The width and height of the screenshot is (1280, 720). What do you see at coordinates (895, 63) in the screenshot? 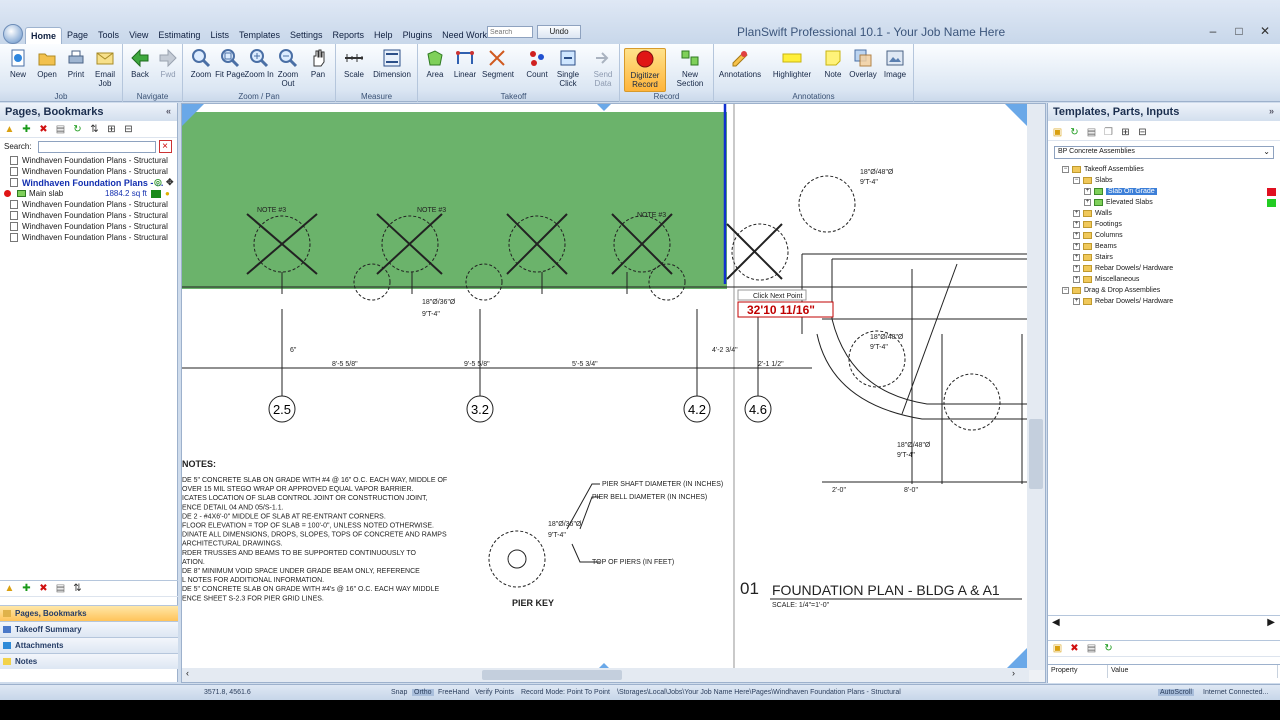
I see `image-button: Image` at bounding box center [895, 63].